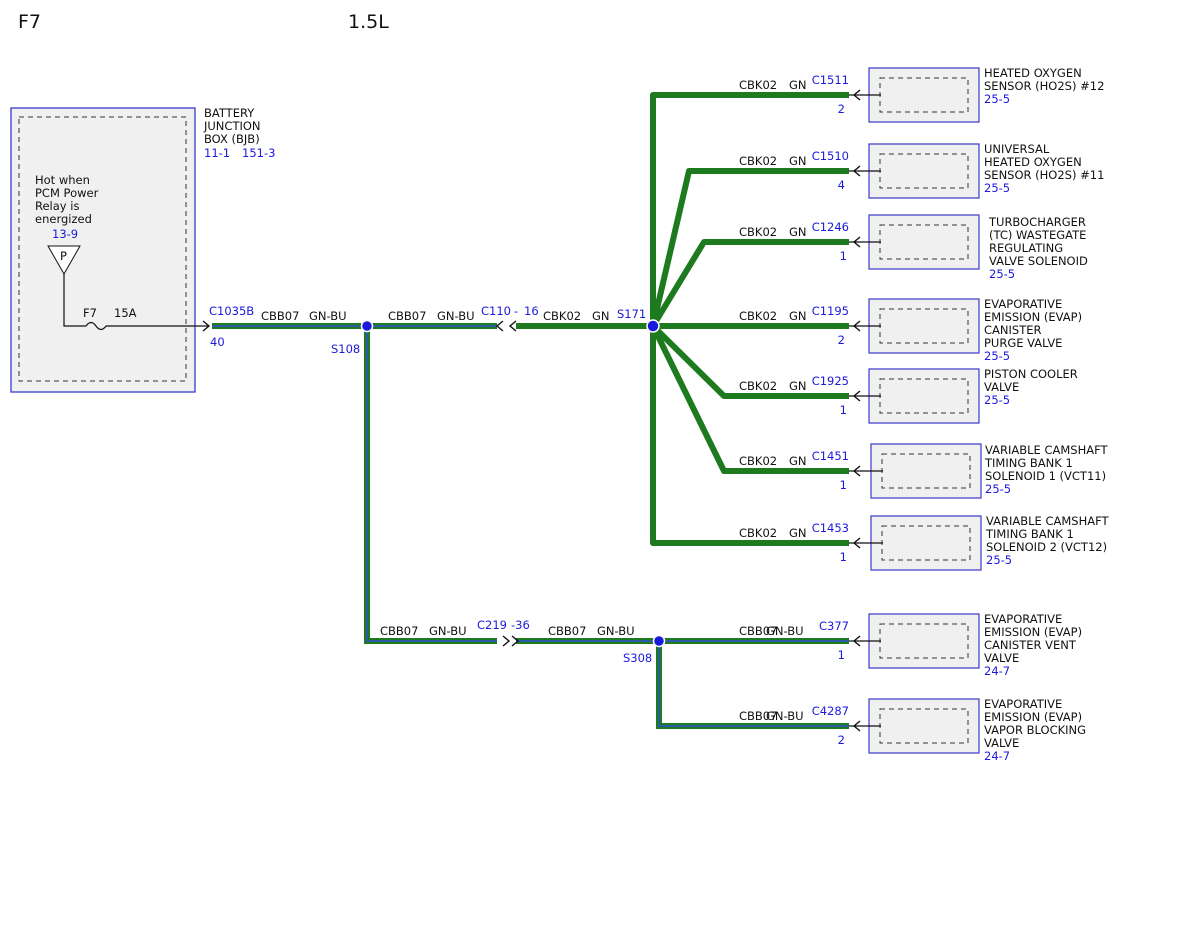  Describe the element at coordinates (63, 219) in the screenshot. I see `bjb-note-line-4: energized` at that location.